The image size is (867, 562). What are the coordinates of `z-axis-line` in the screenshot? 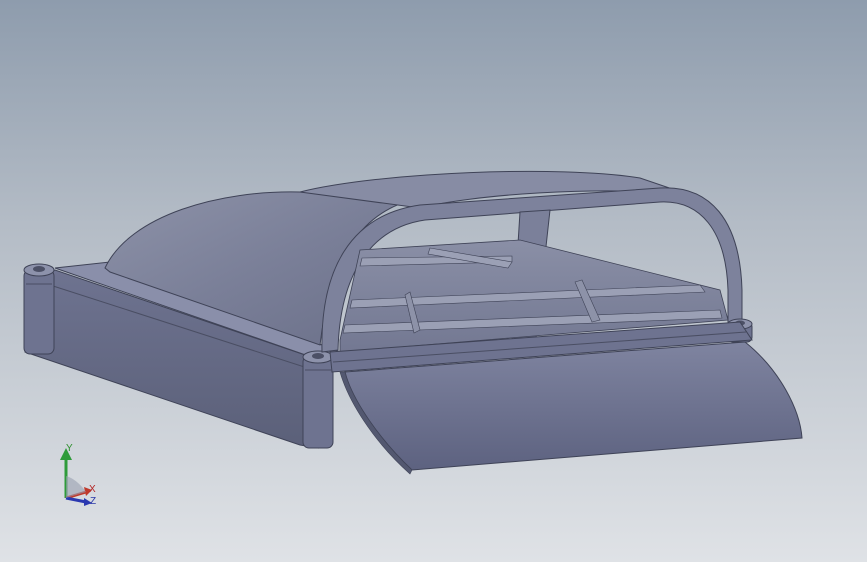 It's located at (76, 500).